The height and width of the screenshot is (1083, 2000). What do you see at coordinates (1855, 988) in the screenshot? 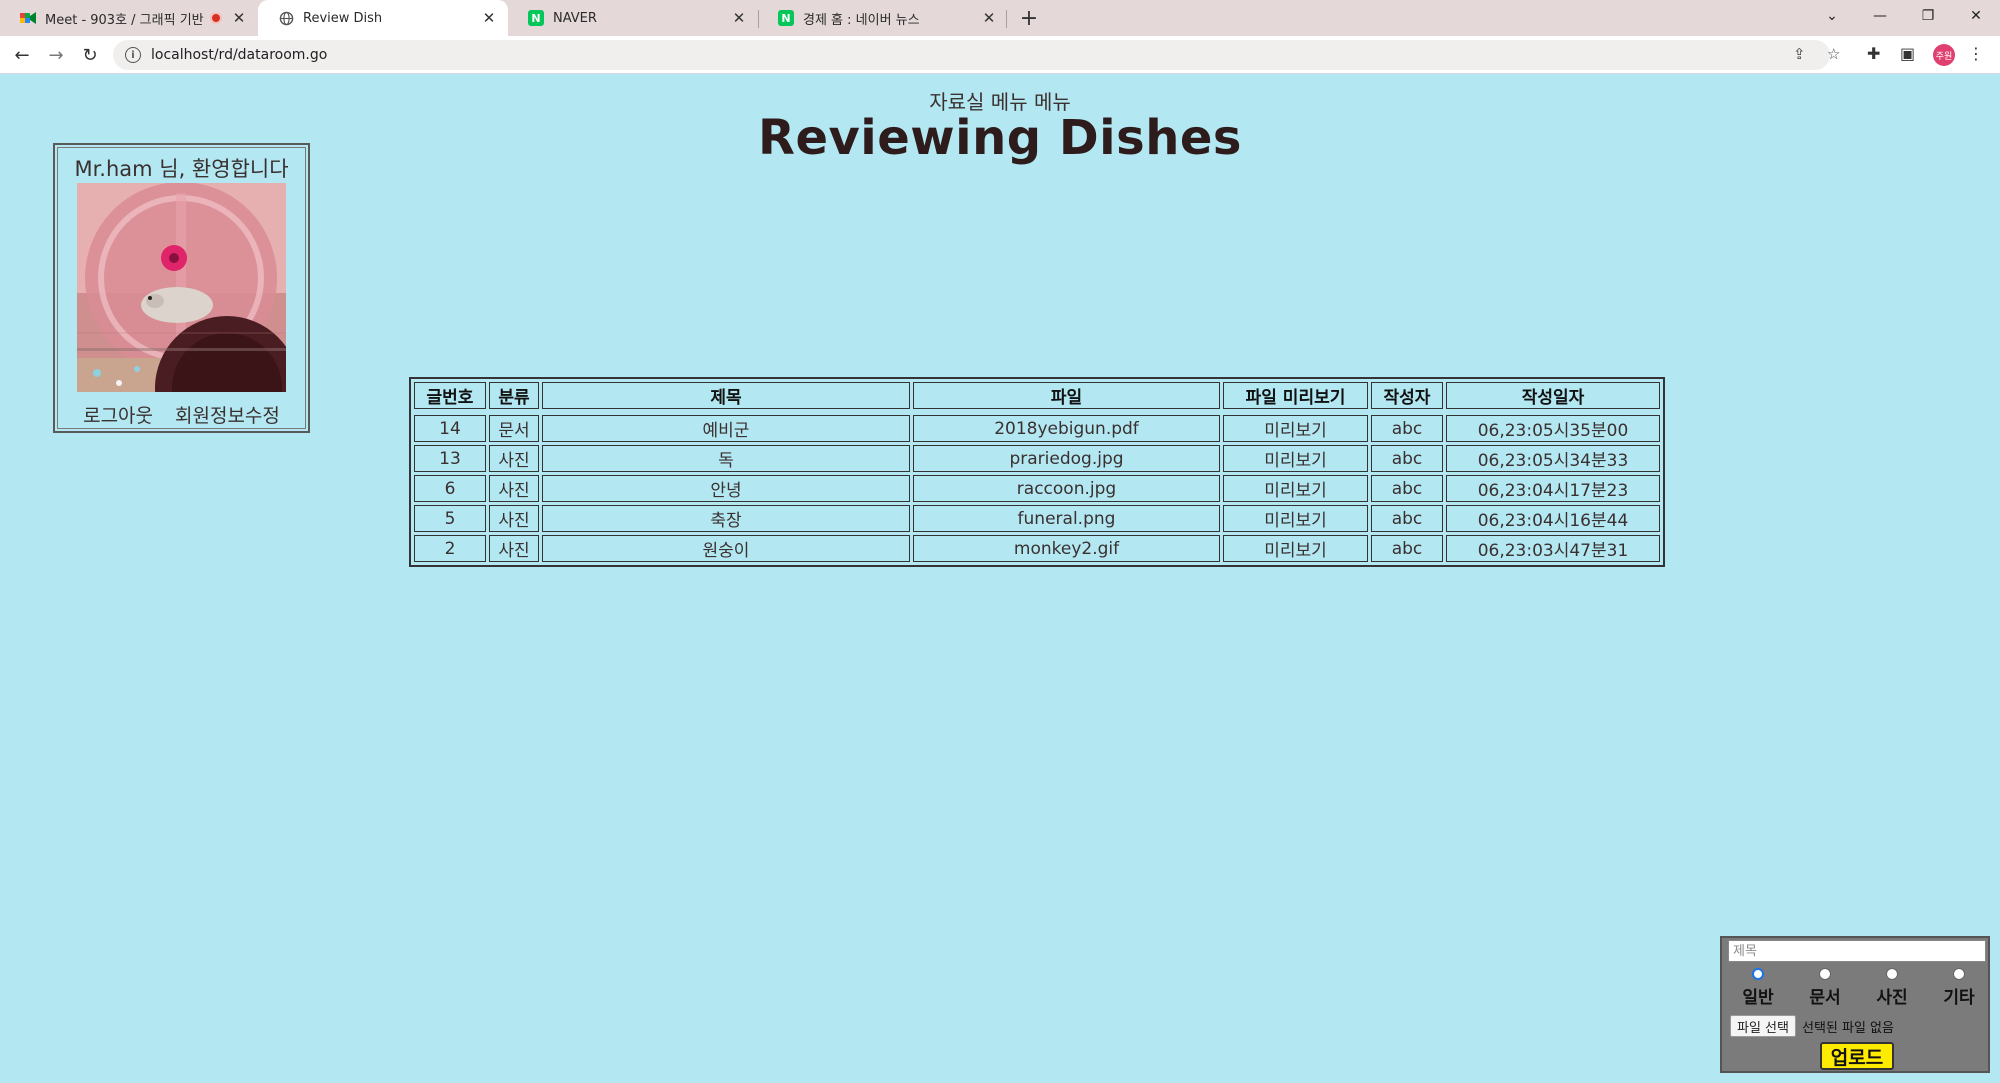
I see `category-radio-group: 일반 문서 사진 기타` at bounding box center [1855, 988].